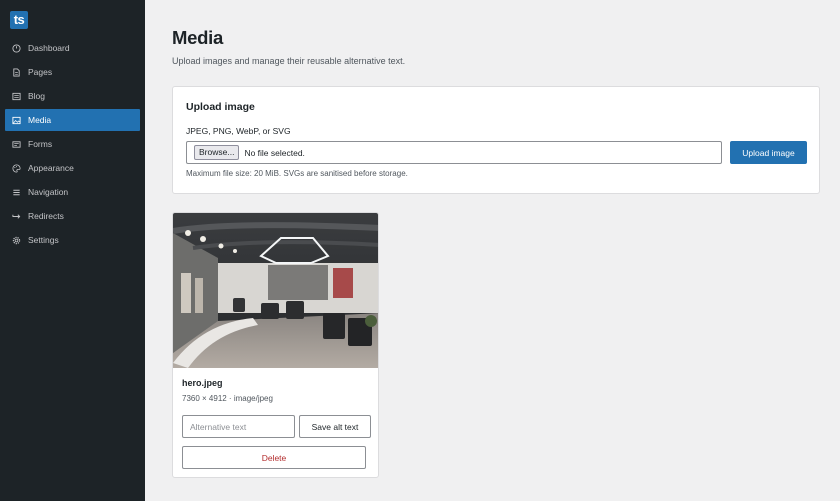 The width and height of the screenshot is (840, 501). I want to click on sidebar-item-media: Media, so click(72, 120).